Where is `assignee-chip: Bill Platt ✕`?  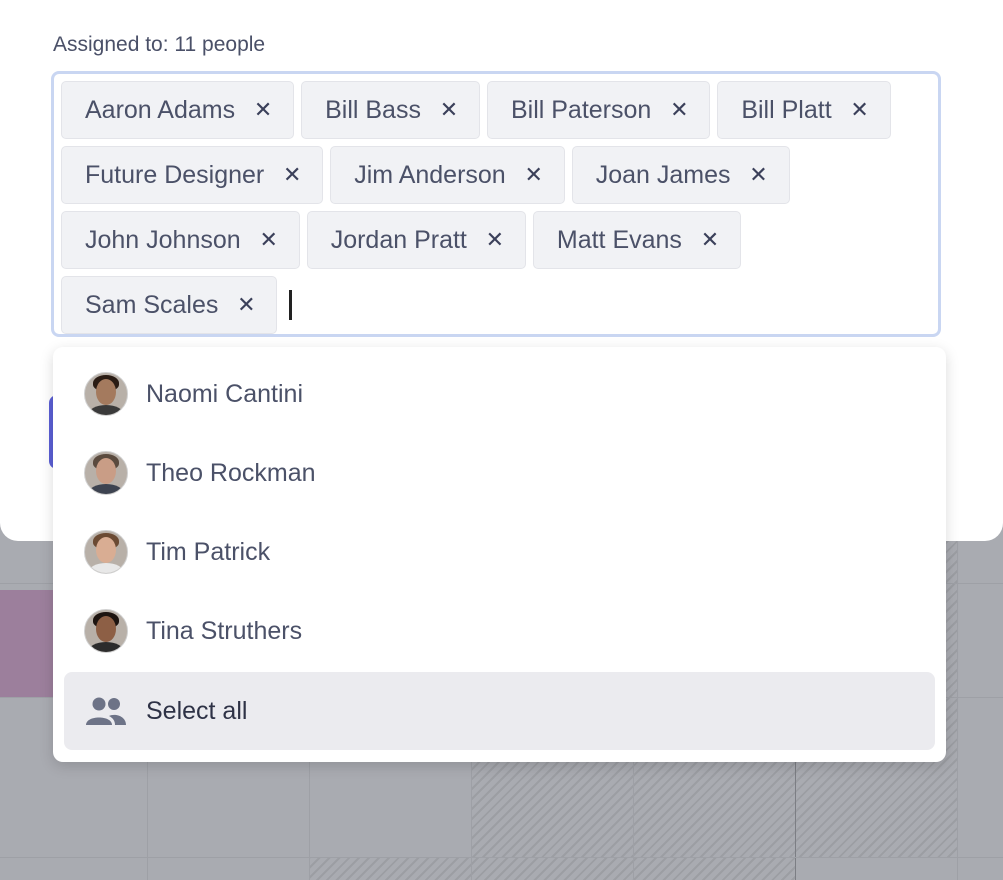 assignee-chip: Bill Platt ✕ is located at coordinates (804, 110).